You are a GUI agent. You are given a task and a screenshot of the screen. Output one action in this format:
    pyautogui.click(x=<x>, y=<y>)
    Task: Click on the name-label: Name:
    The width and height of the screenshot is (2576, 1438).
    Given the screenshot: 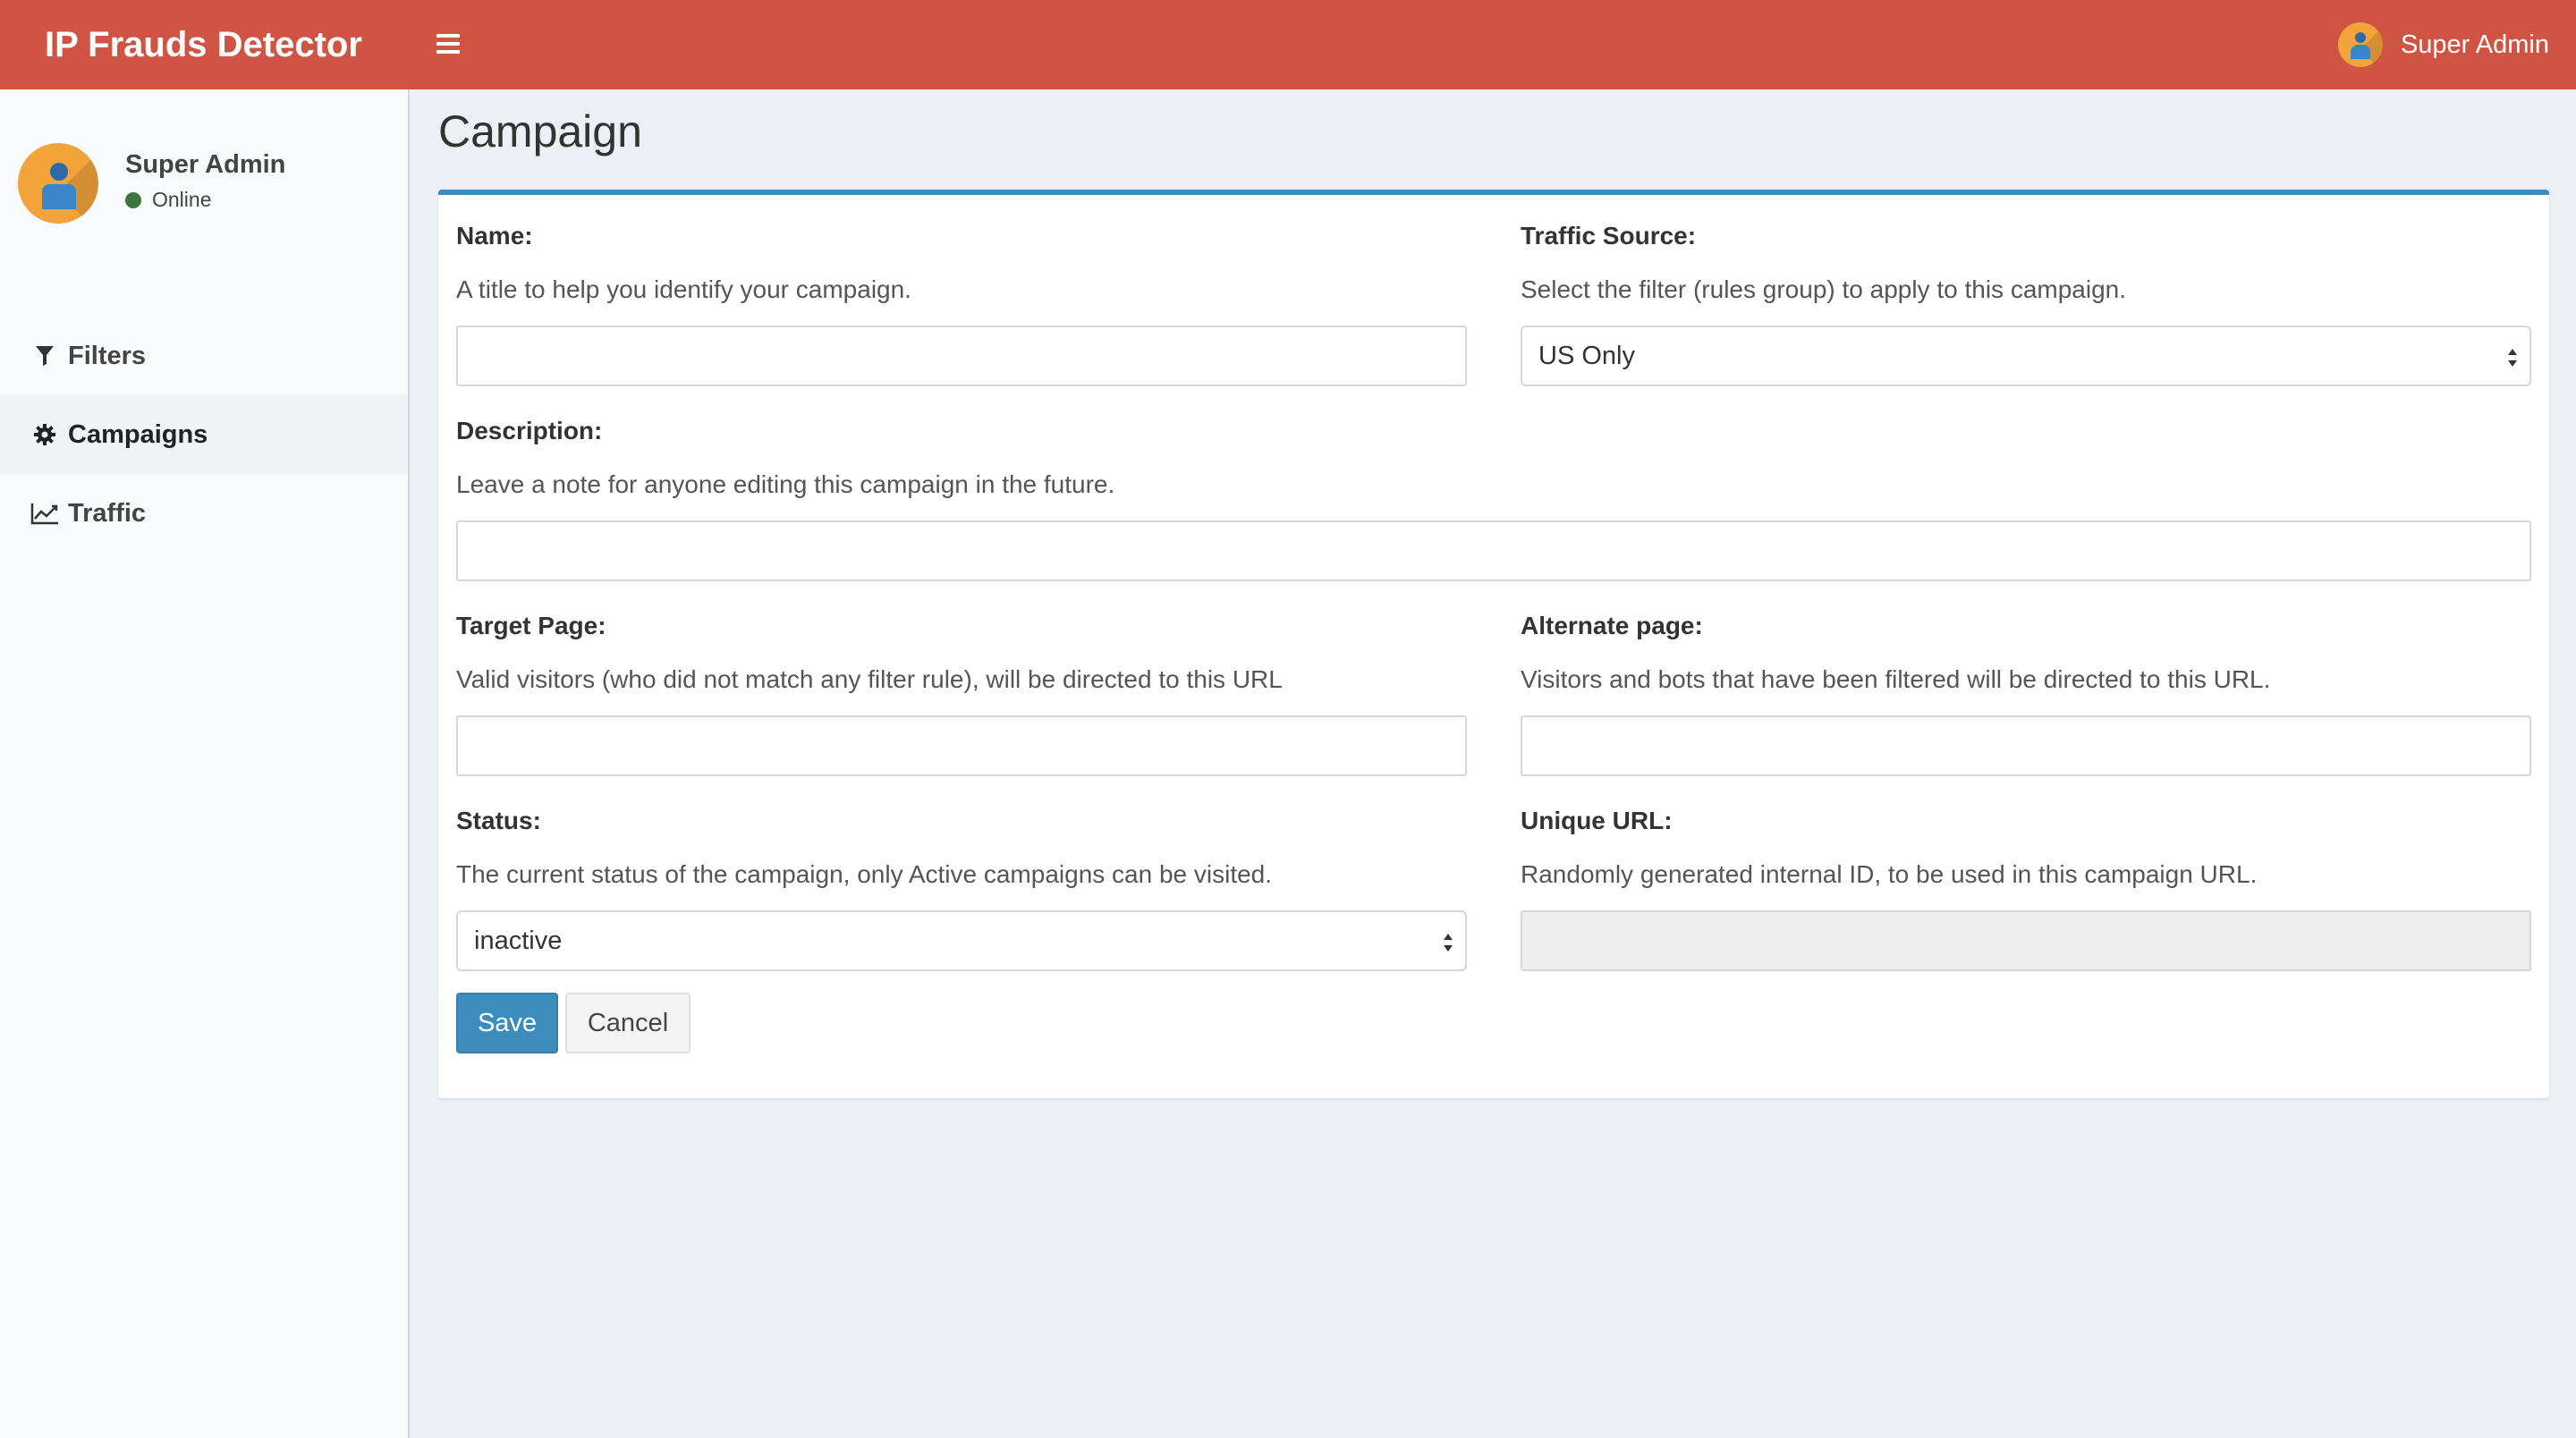 What is the action you would take?
    pyautogui.click(x=494, y=236)
    